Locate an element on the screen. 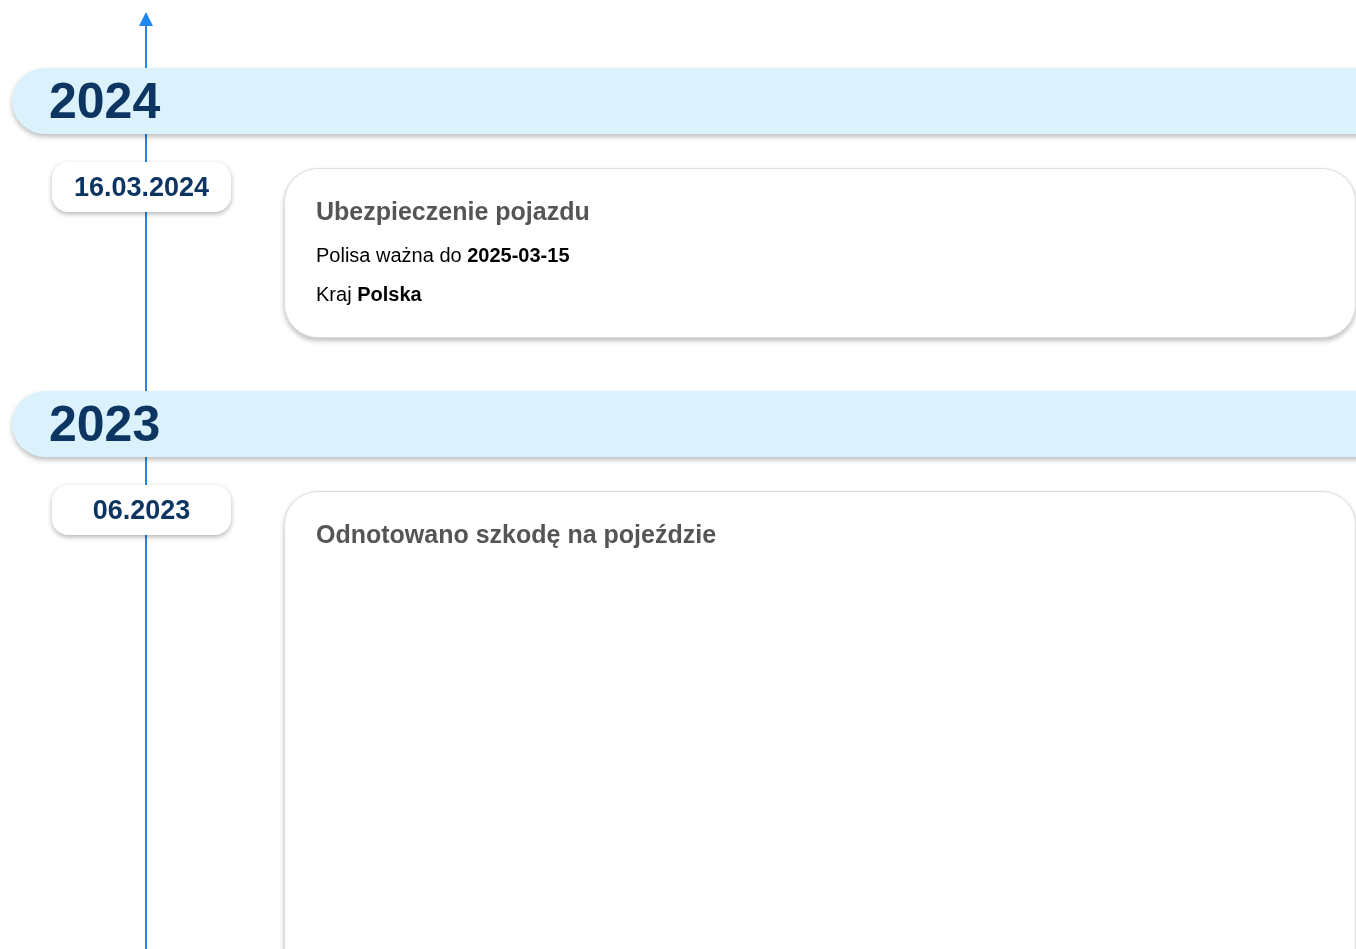 The image size is (1356, 949). year-header: 2023 is located at coordinates (684, 424).